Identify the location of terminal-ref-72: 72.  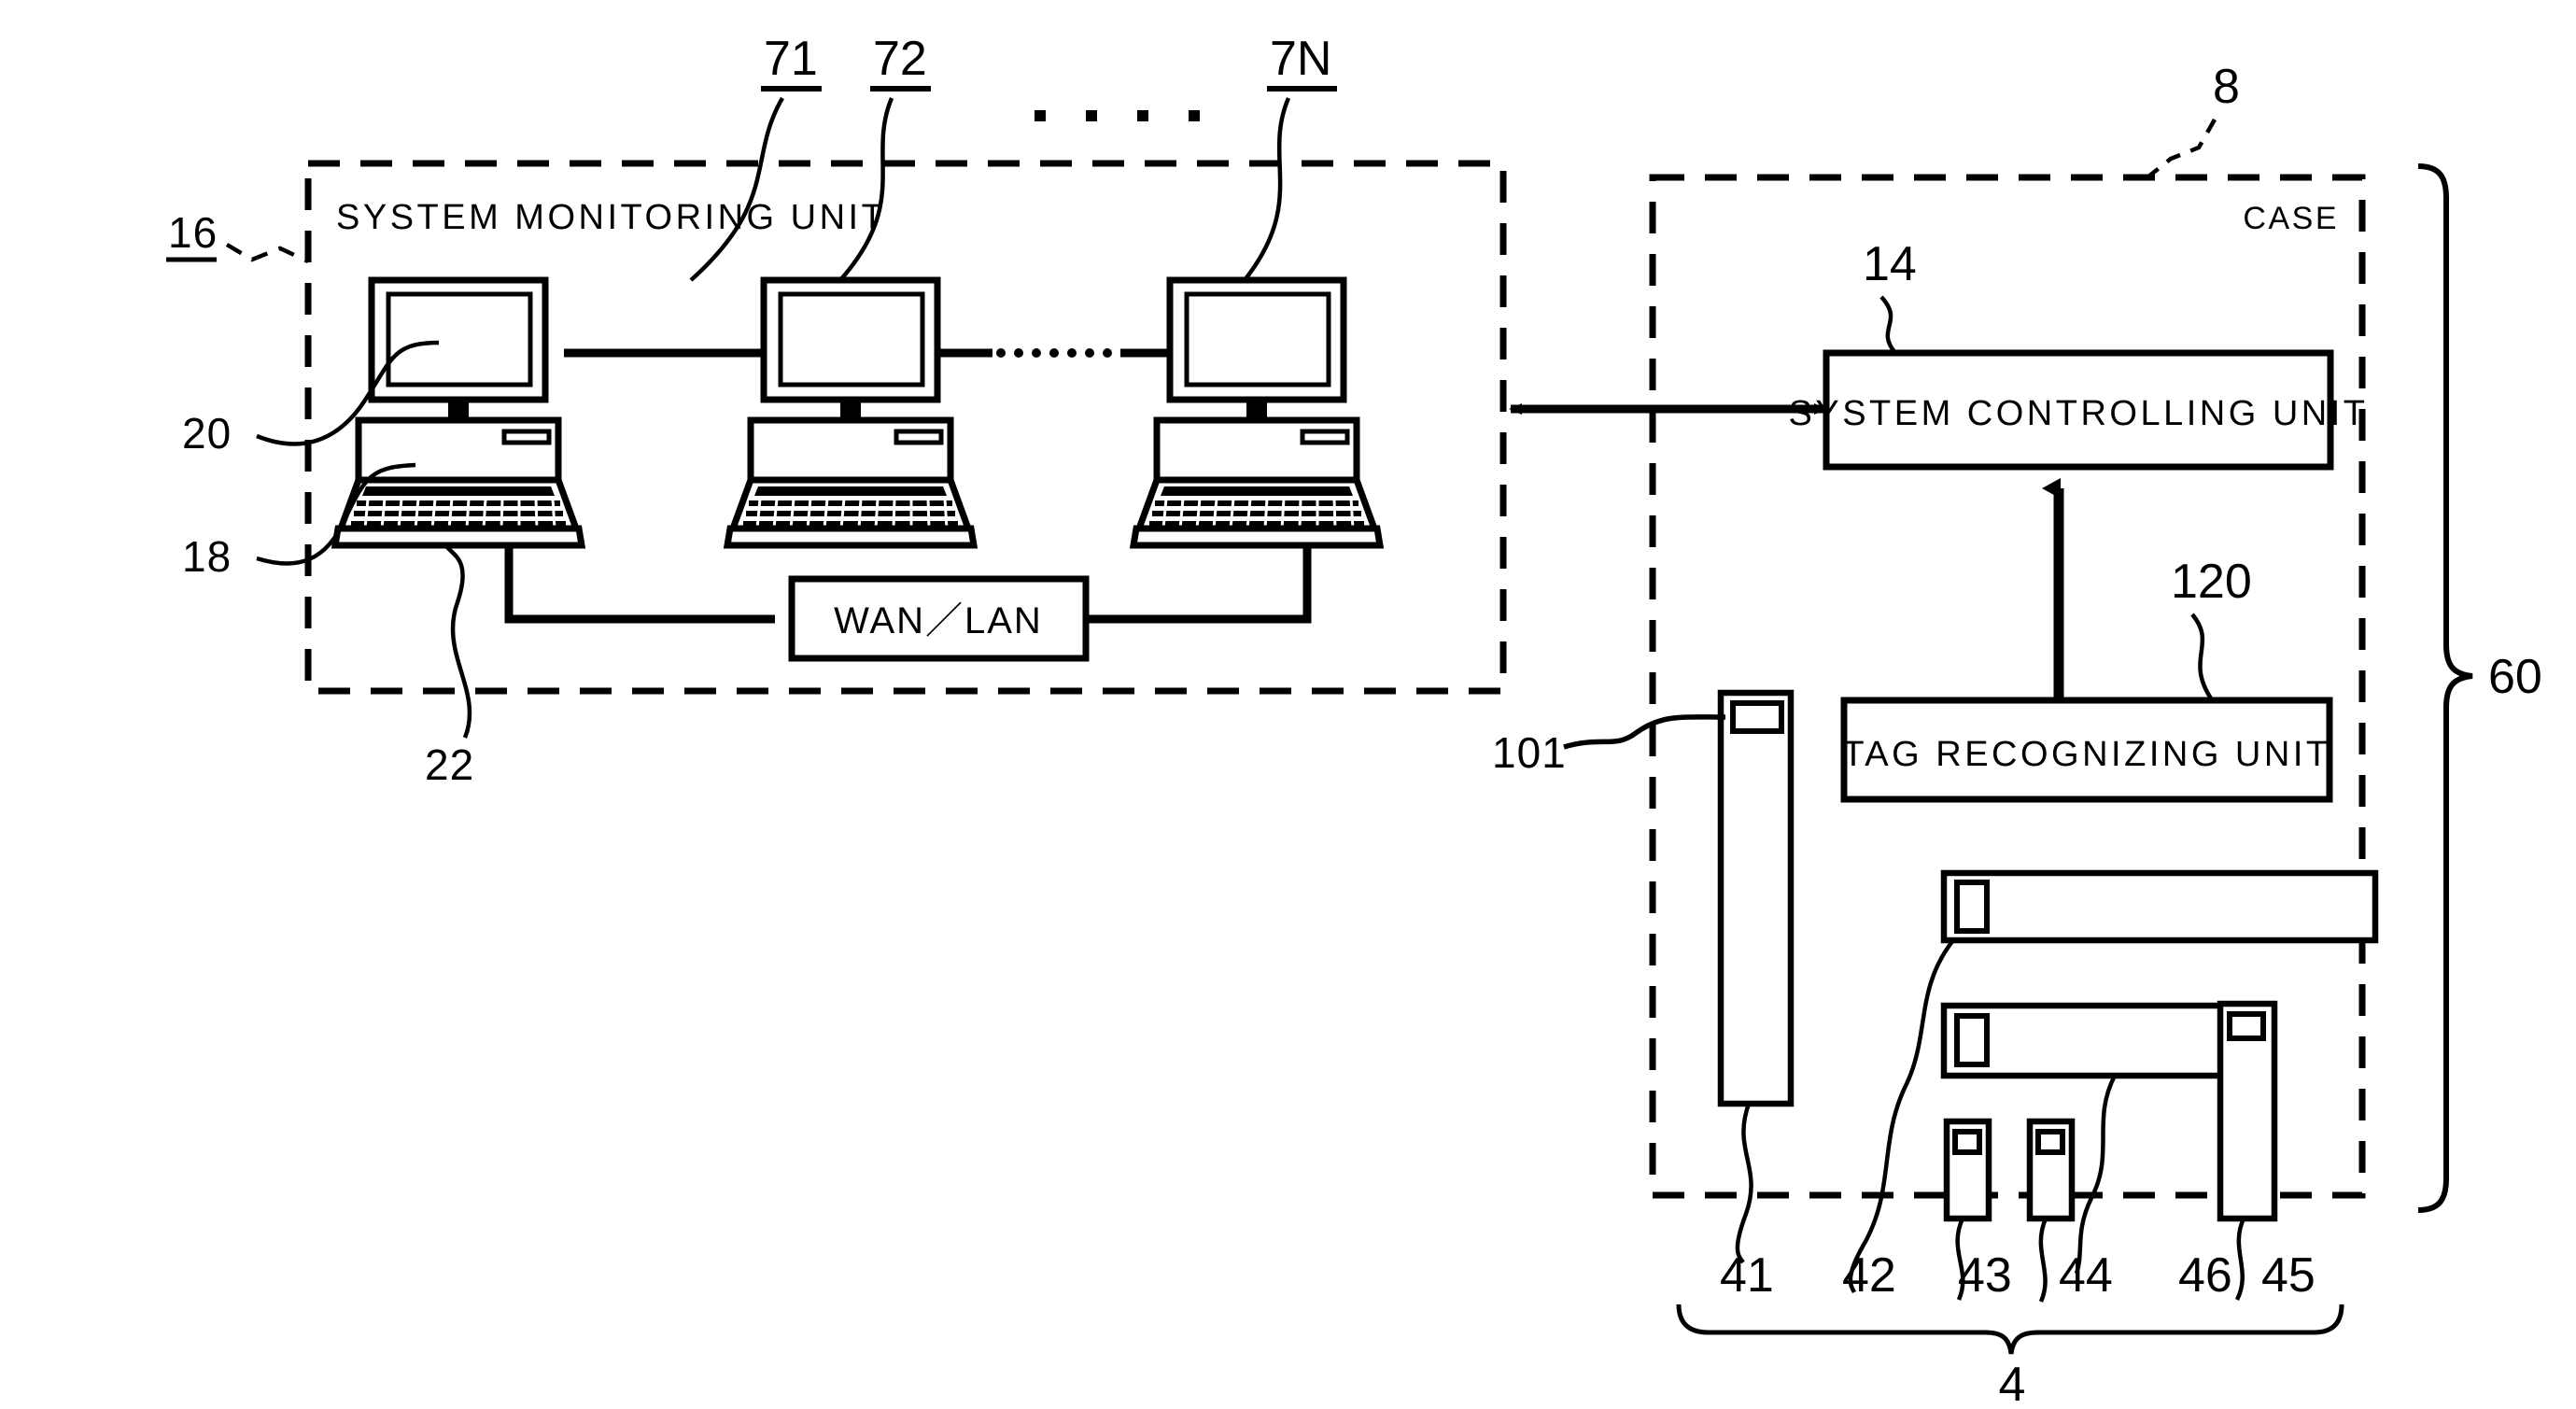
(884, 157).